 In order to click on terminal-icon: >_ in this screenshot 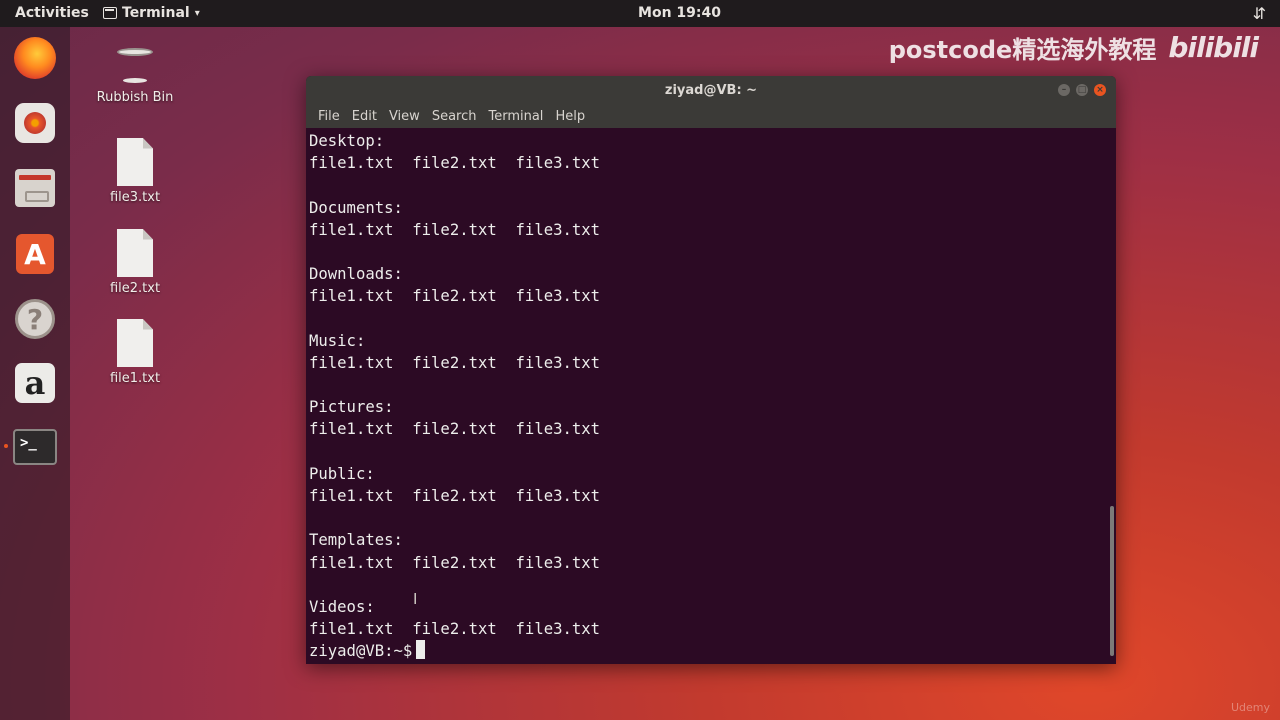, I will do `click(35, 447)`.